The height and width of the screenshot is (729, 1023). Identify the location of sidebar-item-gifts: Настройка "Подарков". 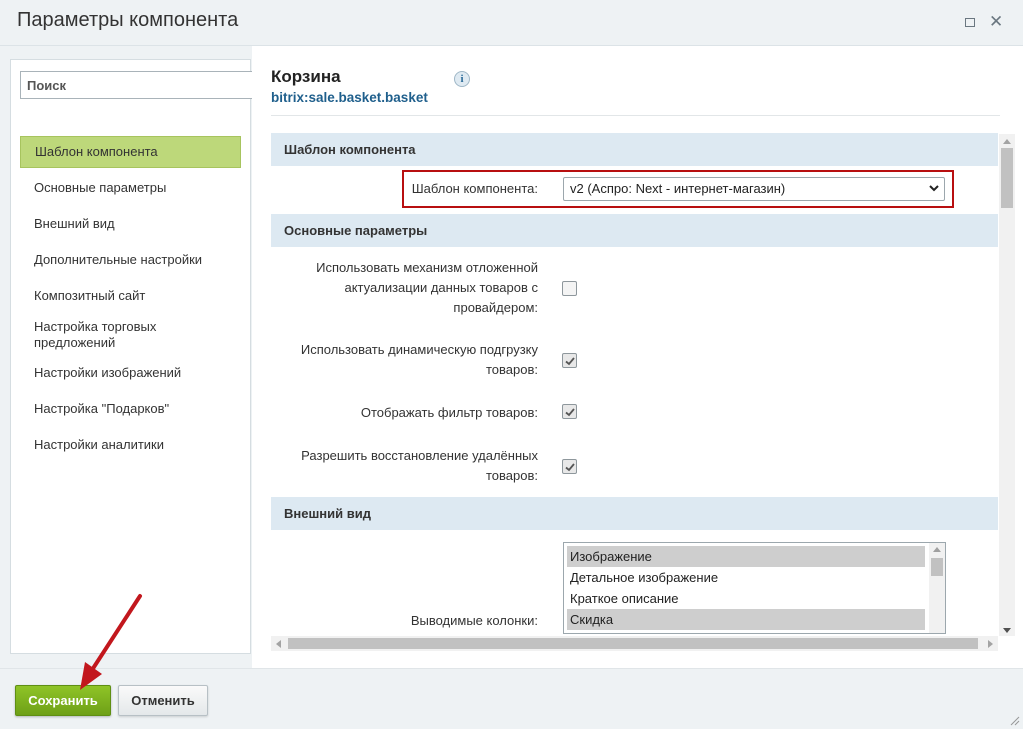
(130, 409).